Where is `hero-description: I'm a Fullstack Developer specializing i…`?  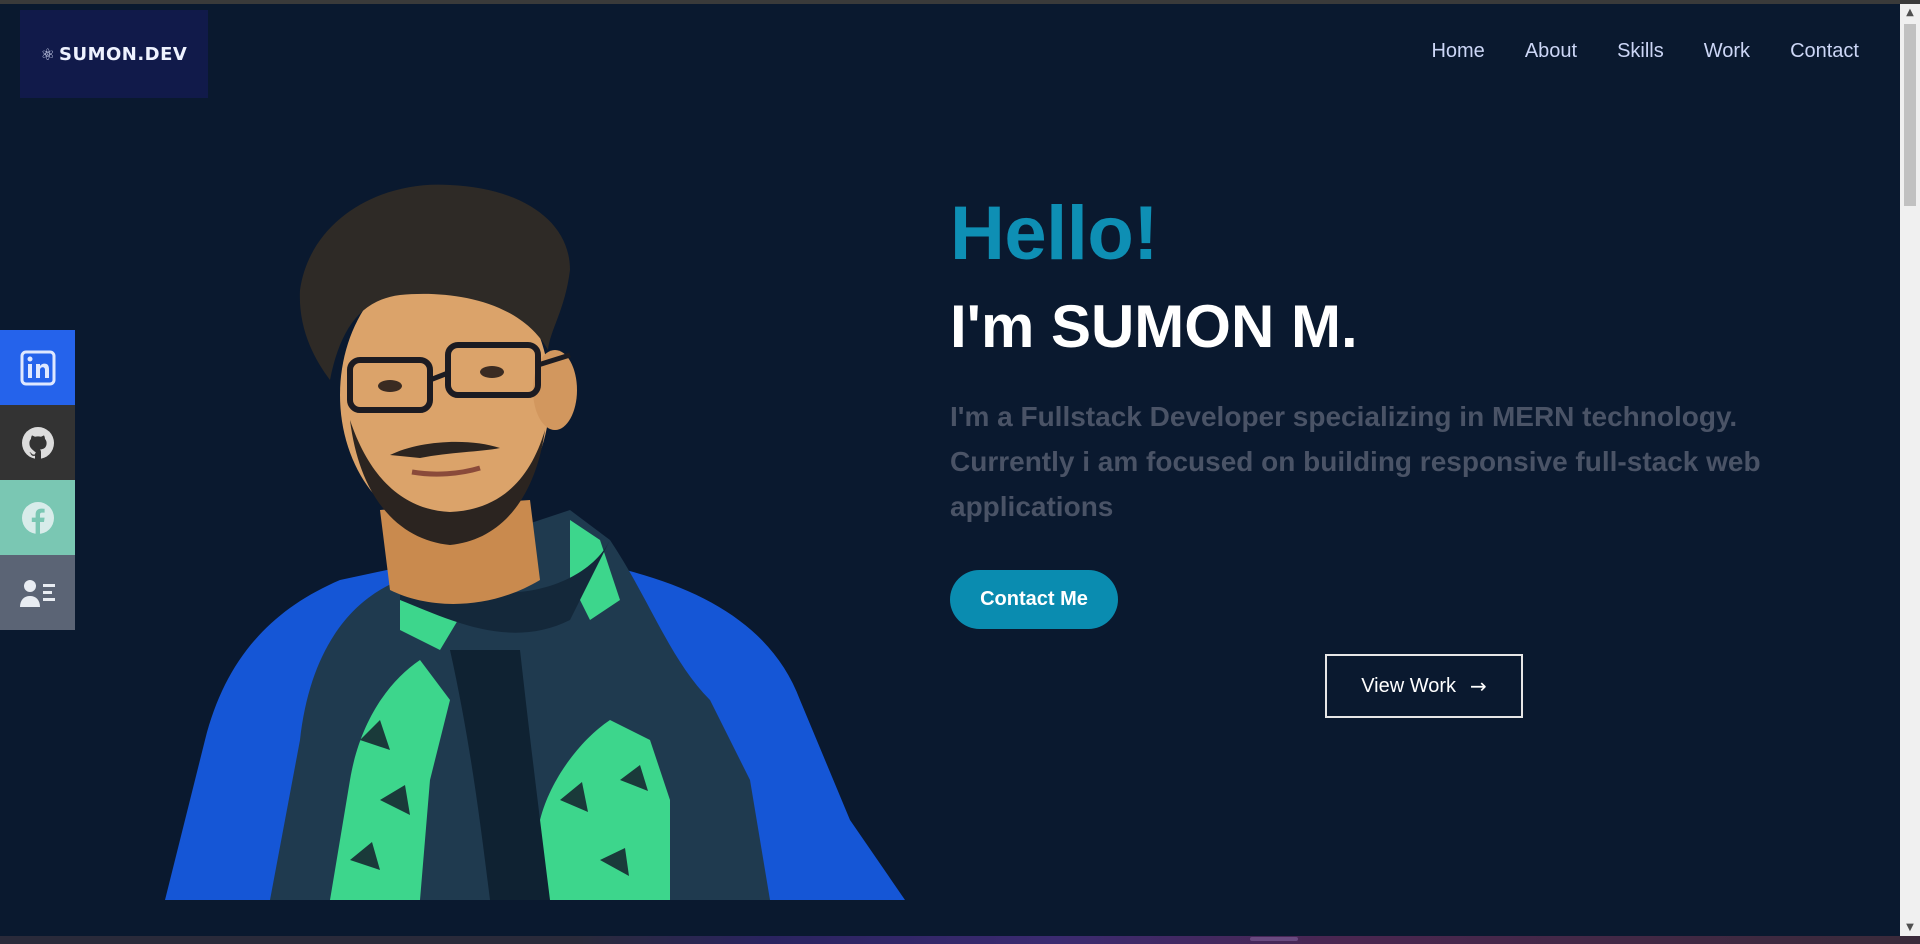
hero-description: I'm a Fullstack Developer specializing i… is located at coordinates (1355, 461).